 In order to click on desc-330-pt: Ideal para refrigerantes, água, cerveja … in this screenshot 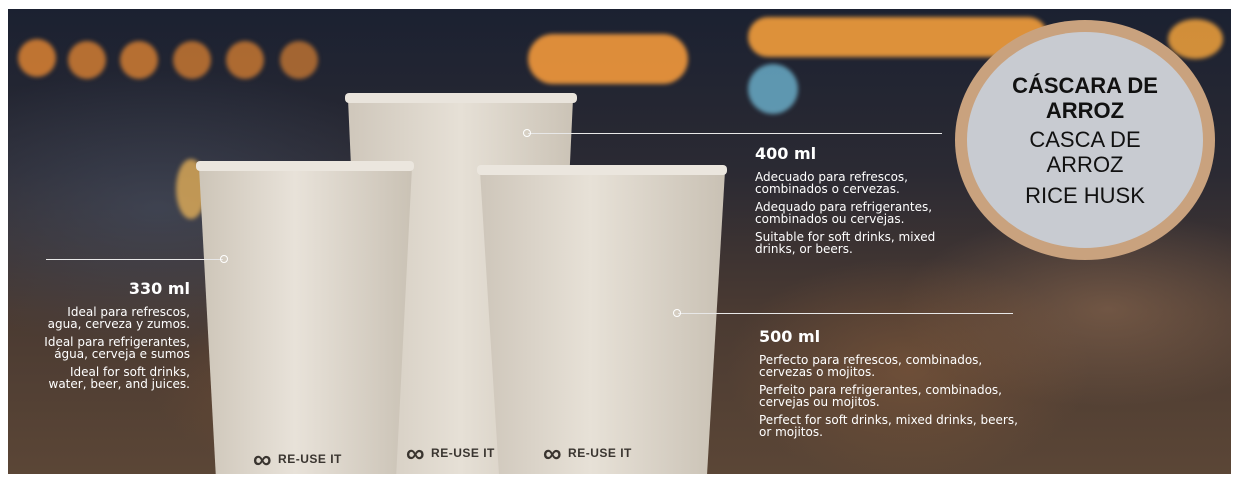, I will do `click(117, 348)`.